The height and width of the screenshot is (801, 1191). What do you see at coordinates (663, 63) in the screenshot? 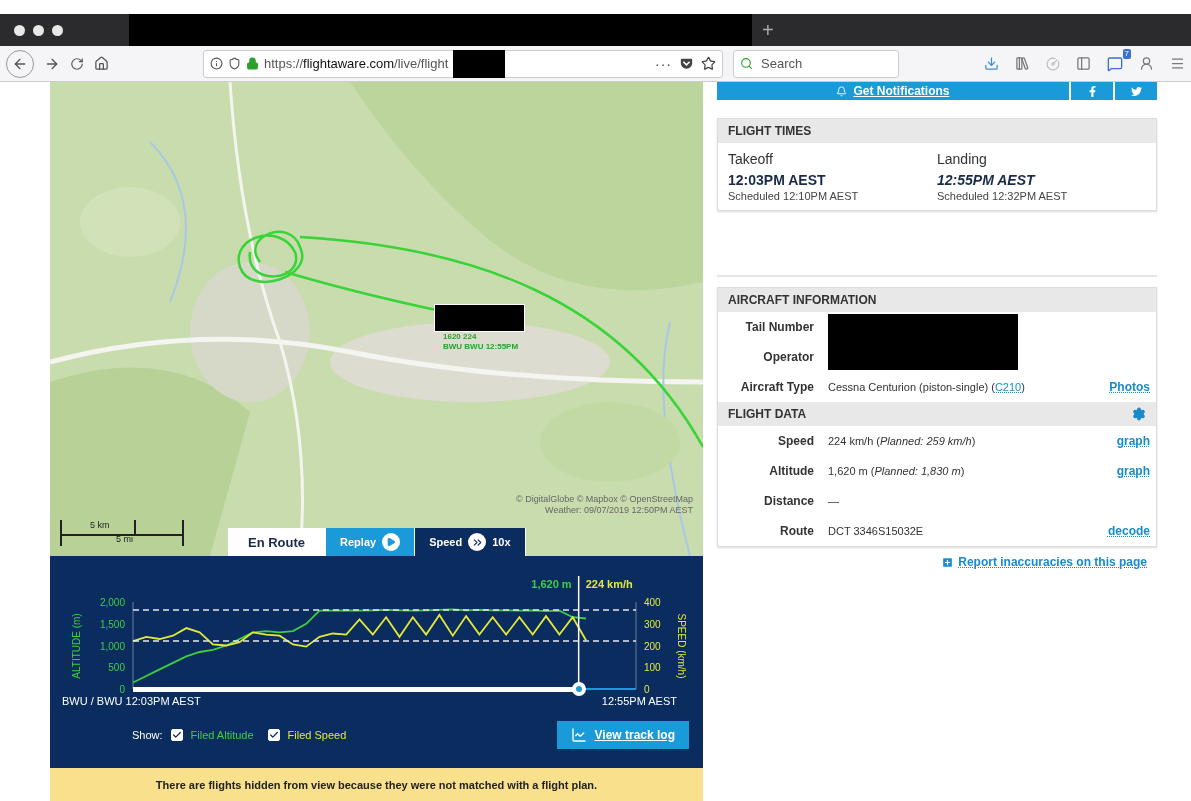
I see `more-menu: ···` at bounding box center [663, 63].